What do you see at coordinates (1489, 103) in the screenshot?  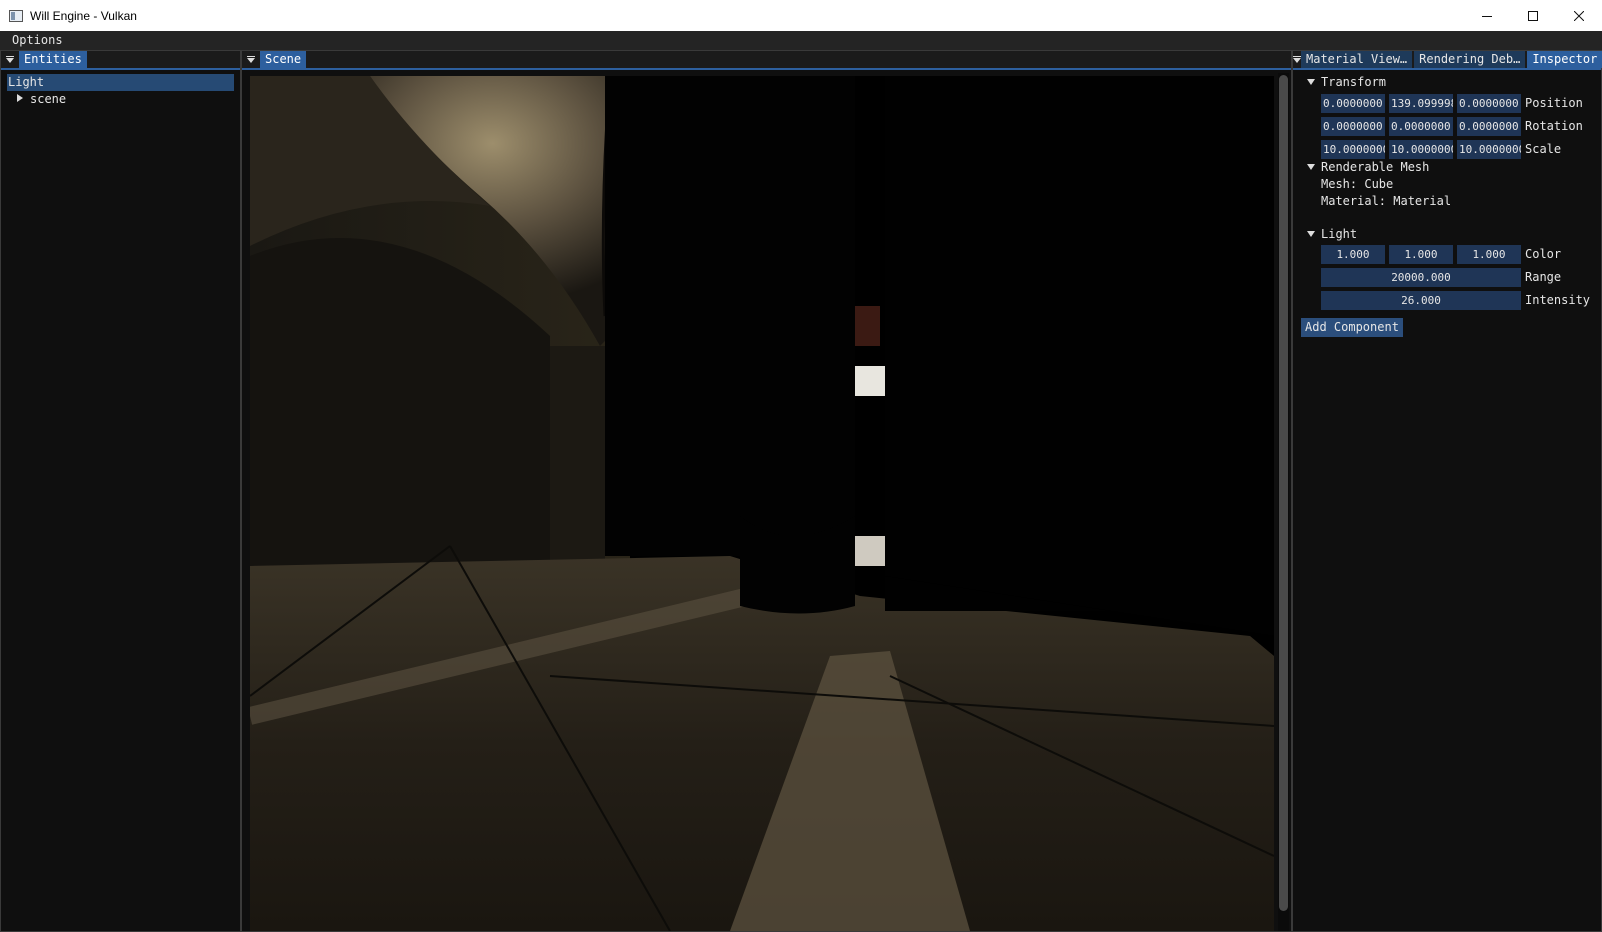 I see `position-z-field: 0.0000000` at bounding box center [1489, 103].